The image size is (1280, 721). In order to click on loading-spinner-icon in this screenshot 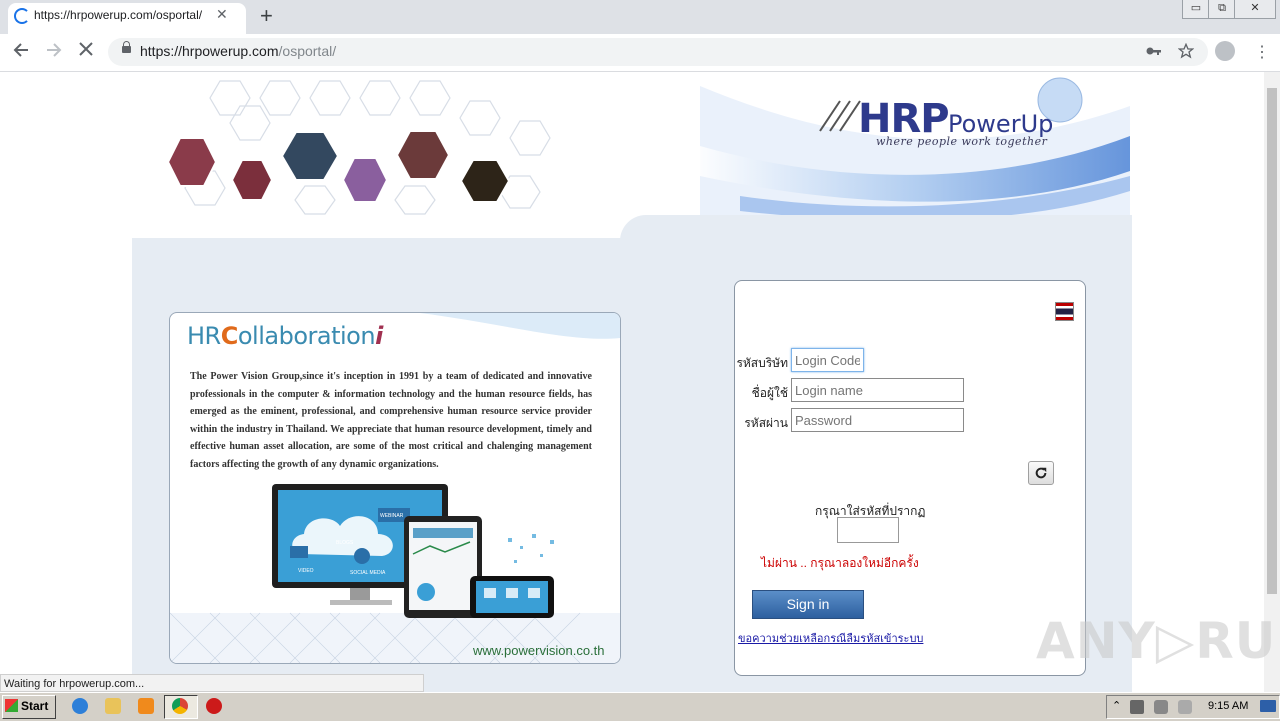, I will do `click(22, 16)`.